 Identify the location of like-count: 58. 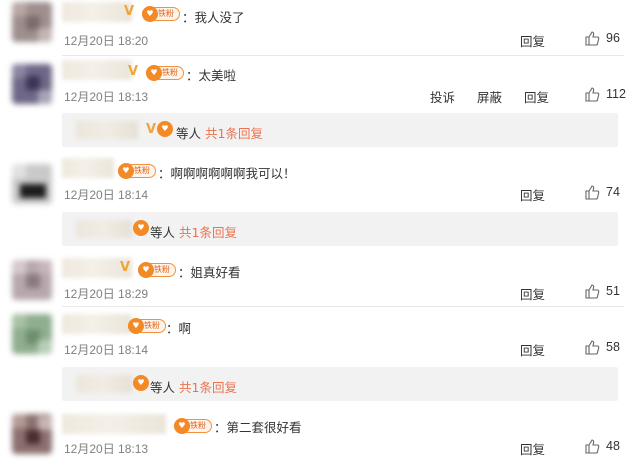
(613, 347).